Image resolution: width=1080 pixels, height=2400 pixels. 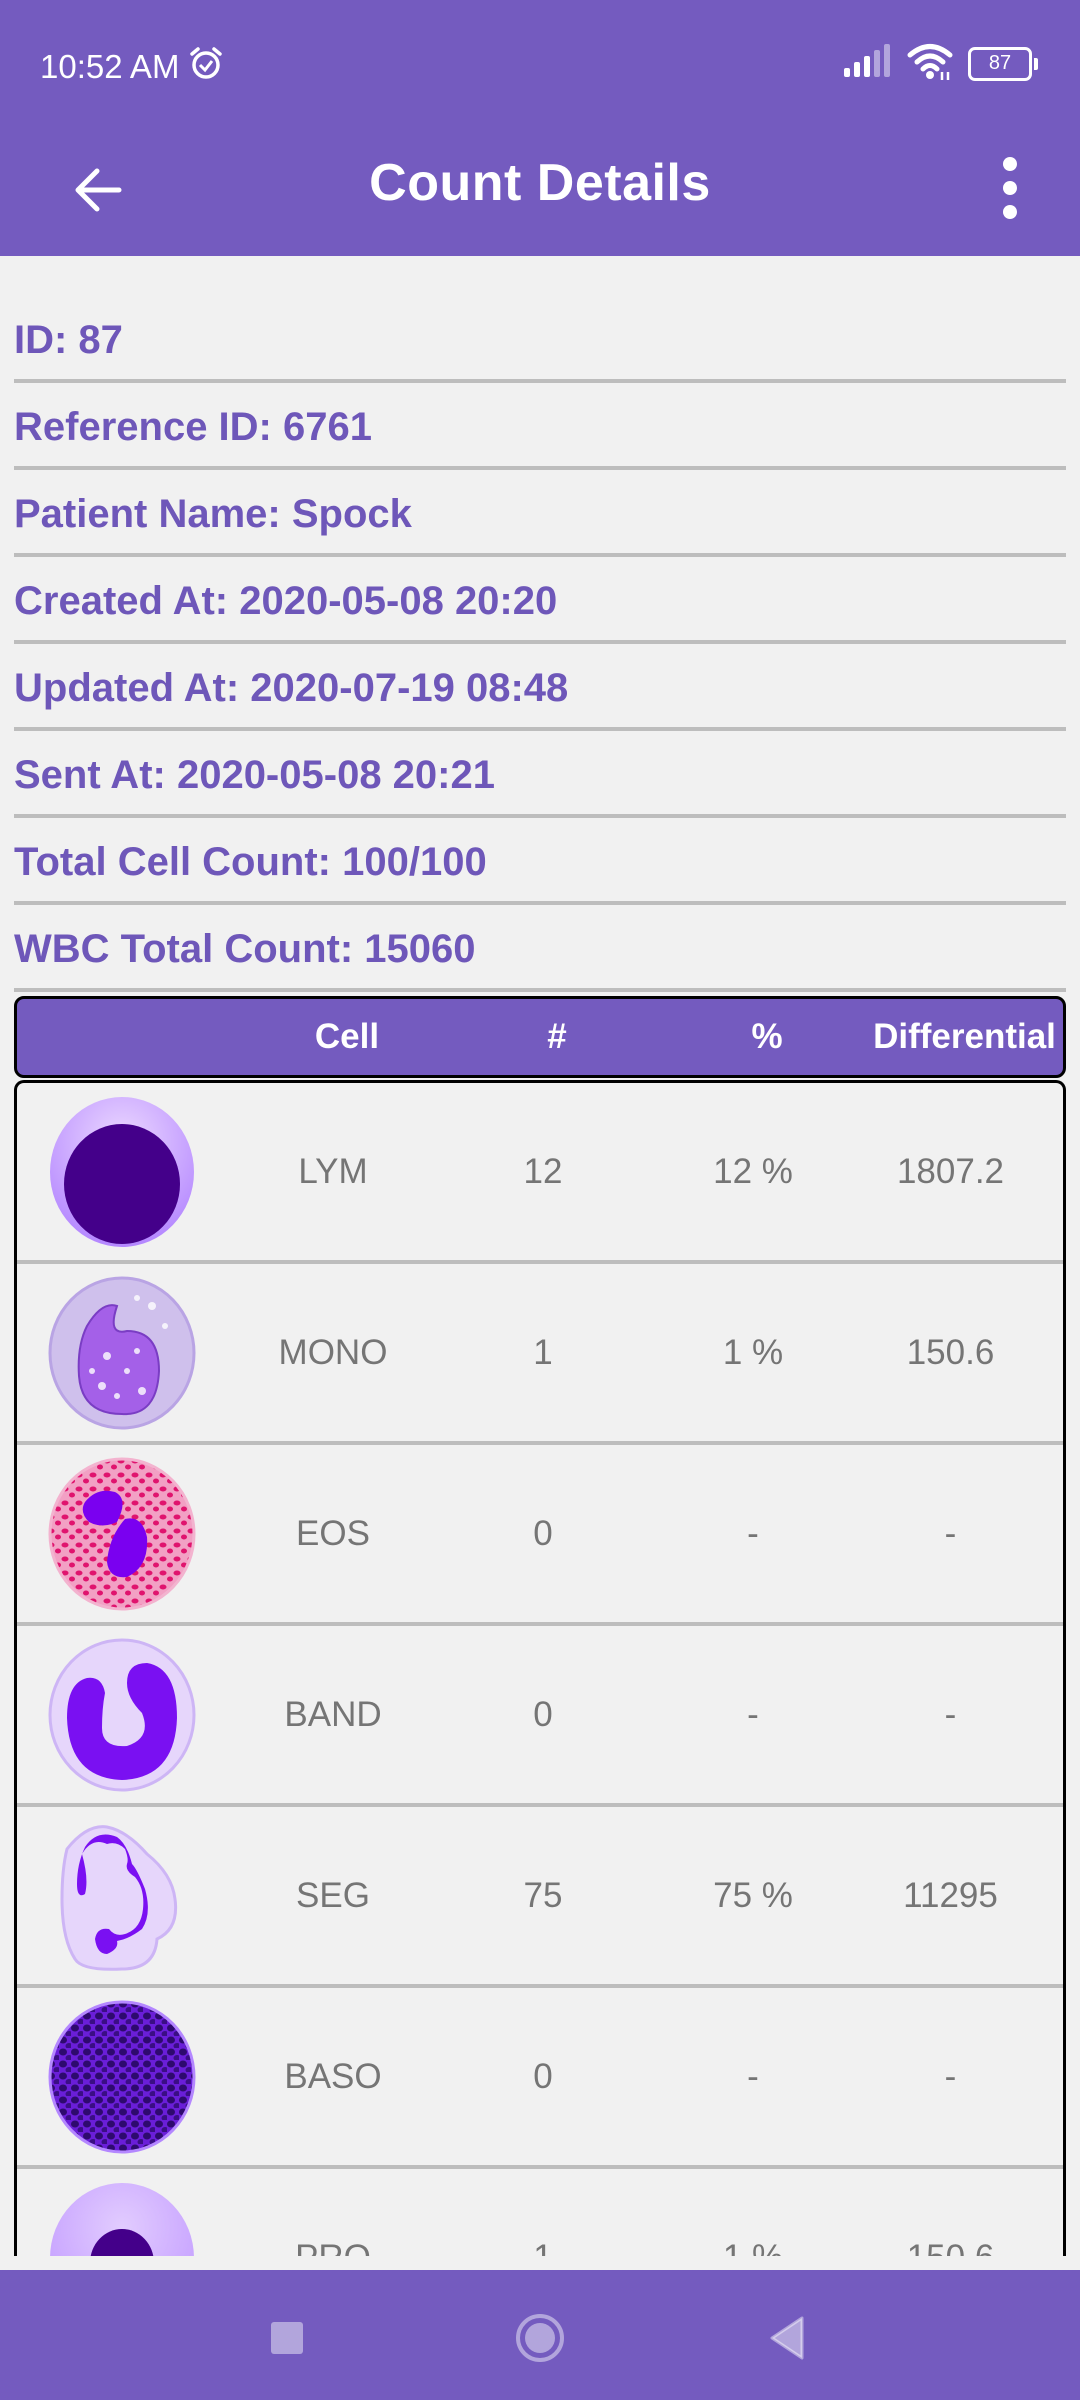 I want to click on info-patient-name: Patient Name: Spock, so click(x=213, y=514).